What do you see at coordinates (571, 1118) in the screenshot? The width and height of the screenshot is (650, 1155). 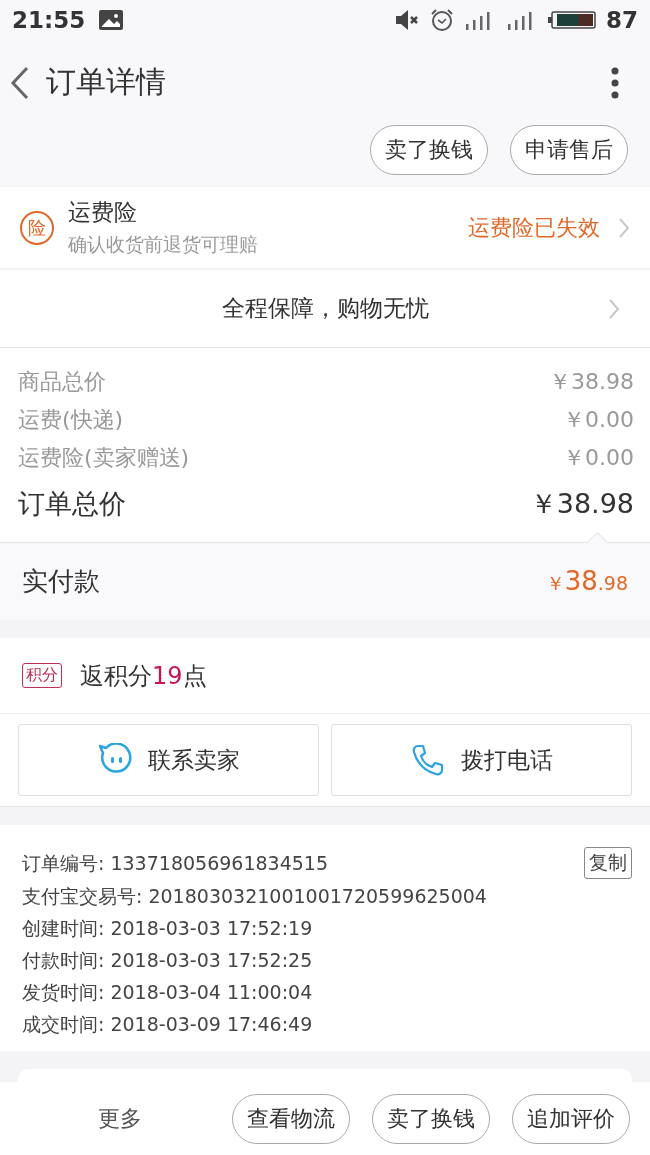 I see `action-button: 追加评价` at bounding box center [571, 1118].